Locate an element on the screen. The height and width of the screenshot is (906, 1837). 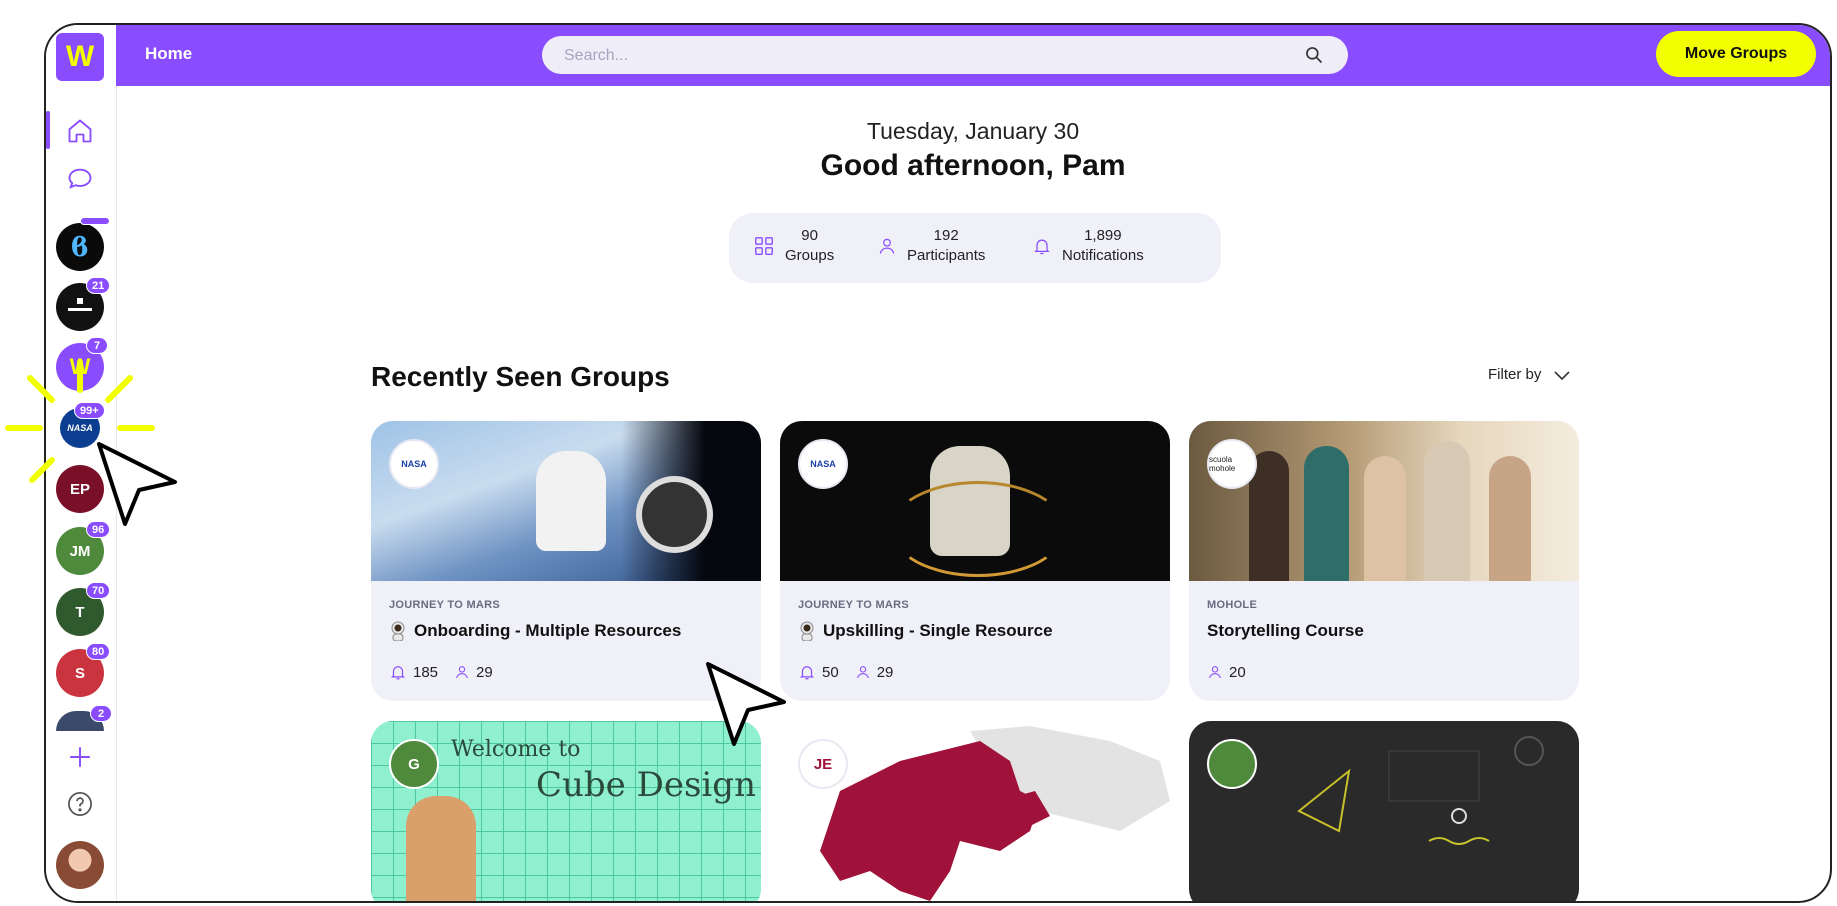
card-image is located at coordinates (1384, 811).